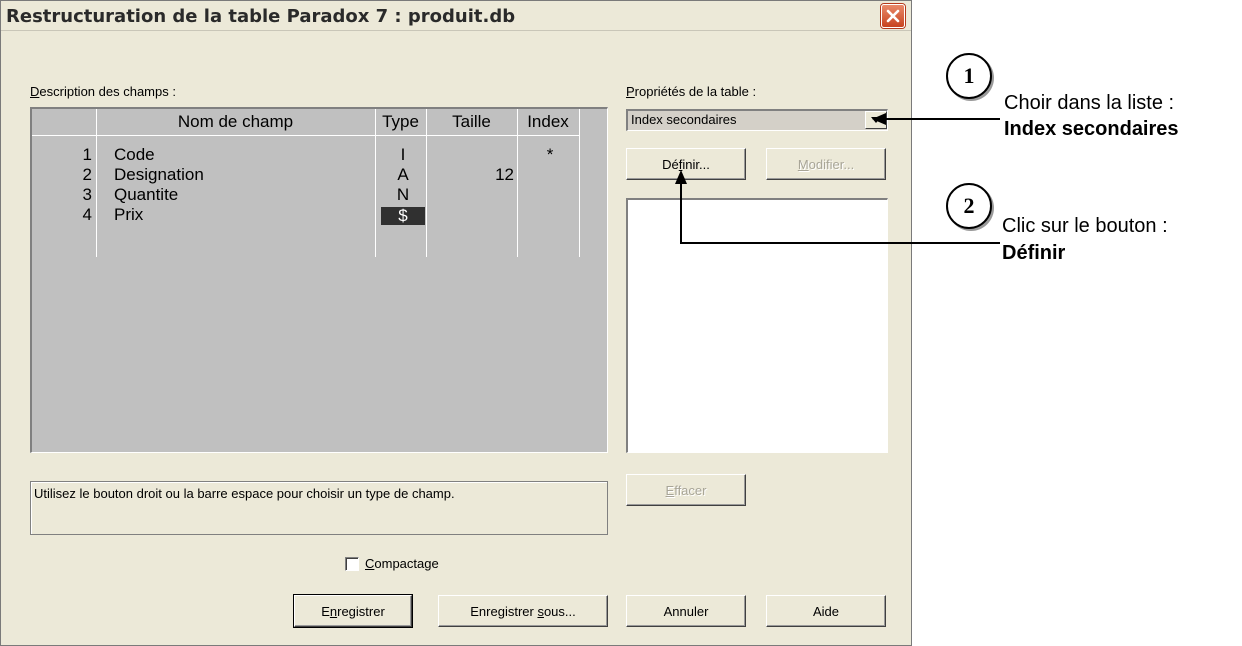 This screenshot has height=646, width=1242. Describe the element at coordinates (681, 177) in the screenshot. I see `arrow-2-head` at that location.